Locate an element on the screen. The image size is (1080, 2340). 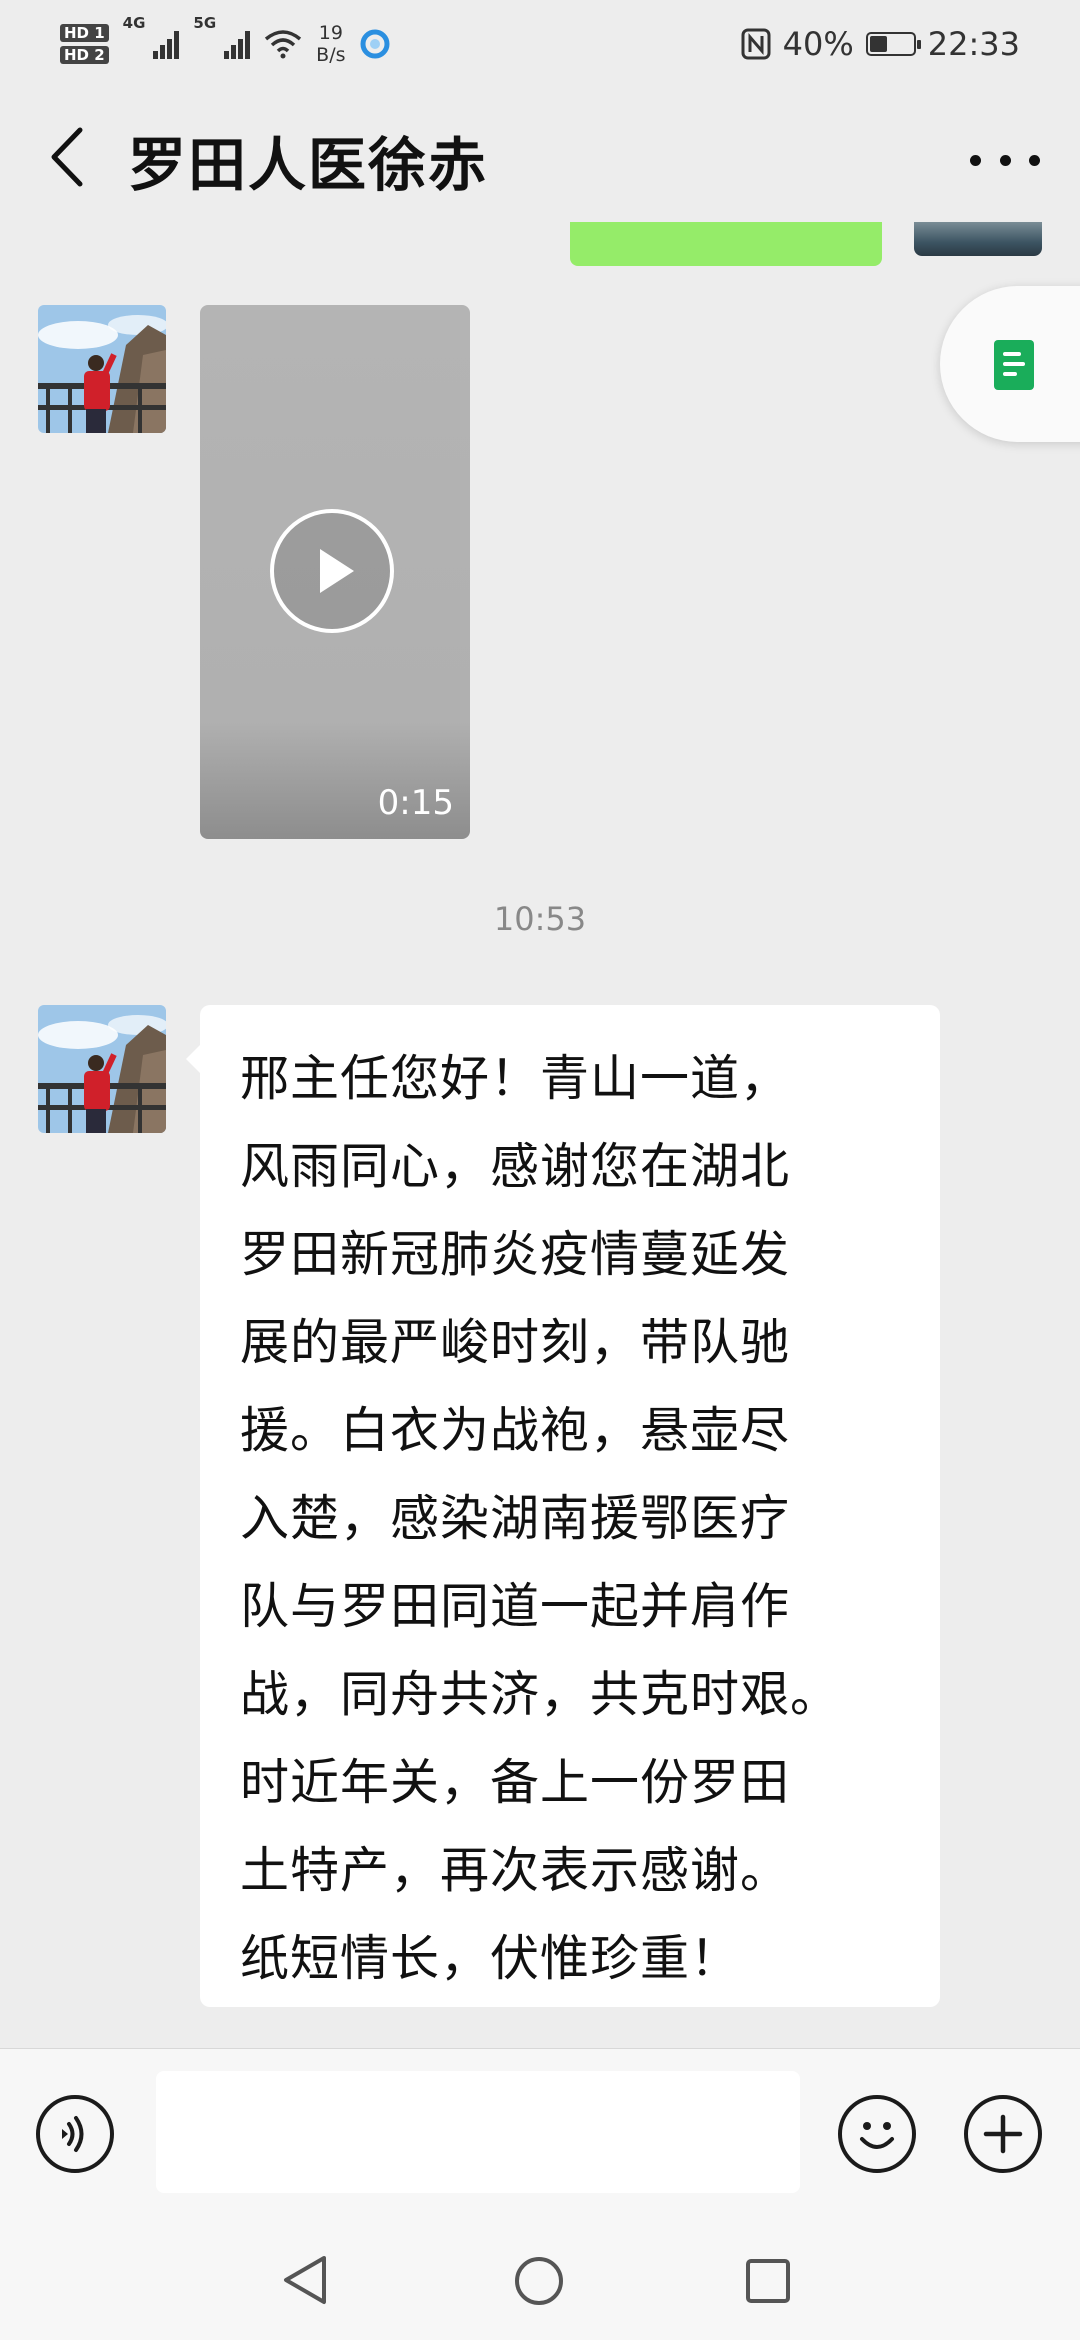
wifi-icon is located at coordinates (283, 44).